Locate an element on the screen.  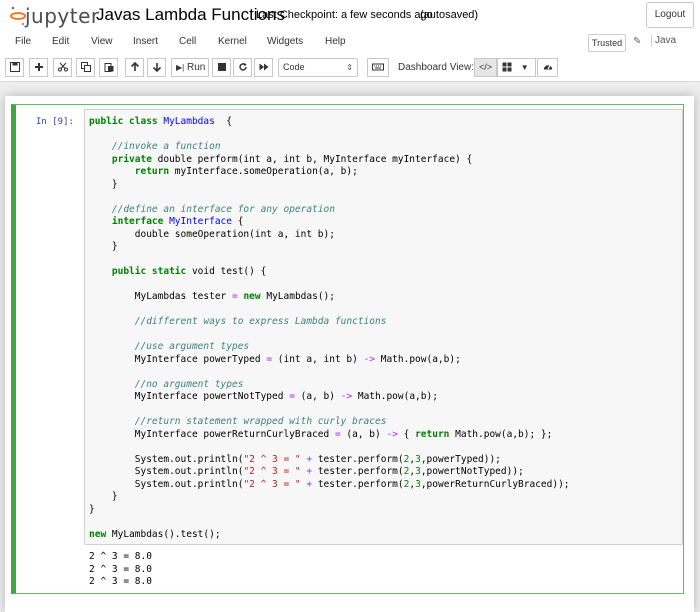
menu-help: Help is located at coordinates (335, 41).